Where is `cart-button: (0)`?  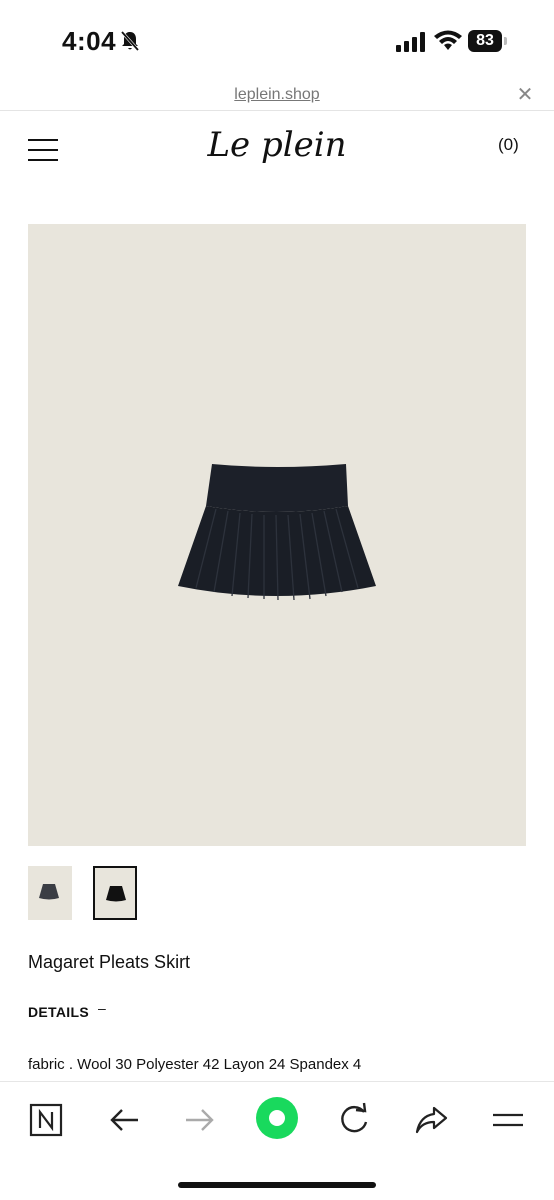
cart-button: (0) is located at coordinates (508, 145).